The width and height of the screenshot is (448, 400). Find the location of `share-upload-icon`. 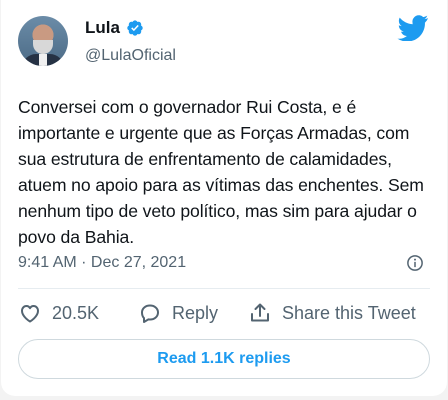

share-upload-icon is located at coordinates (260, 312).